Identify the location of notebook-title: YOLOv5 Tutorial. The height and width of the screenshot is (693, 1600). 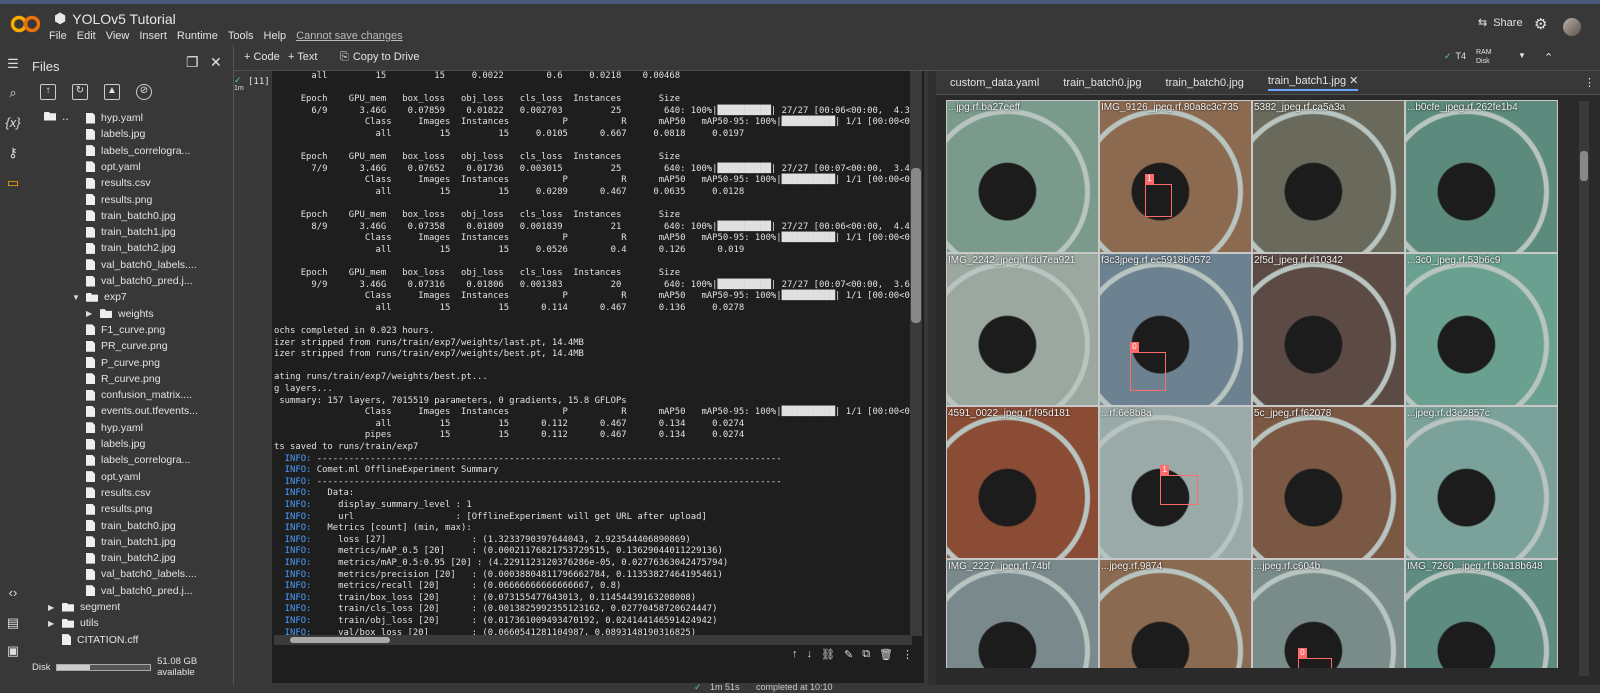
(124, 19).